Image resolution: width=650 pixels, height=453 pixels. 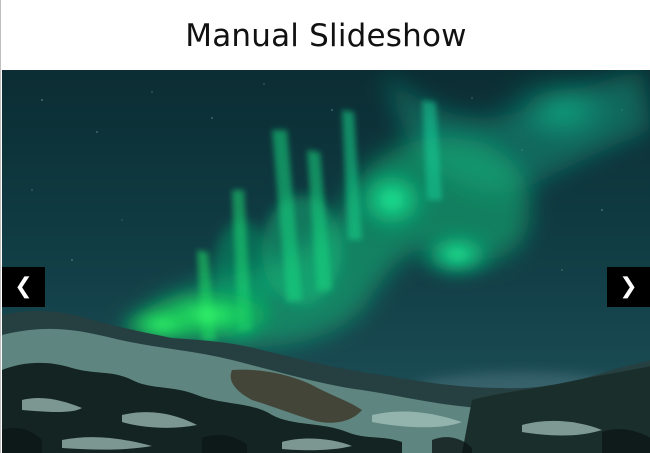 What do you see at coordinates (23, 287) in the screenshot?
I see `previous-slide-button: ❮` at bounding box center [23, 287].